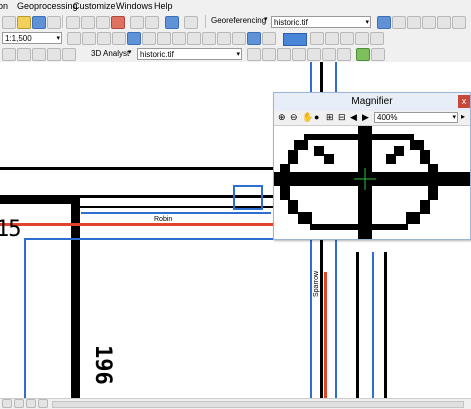  Describe the element at coordinates (332, 38) in the screenshot. I see `hyperlink-icon` at that location.